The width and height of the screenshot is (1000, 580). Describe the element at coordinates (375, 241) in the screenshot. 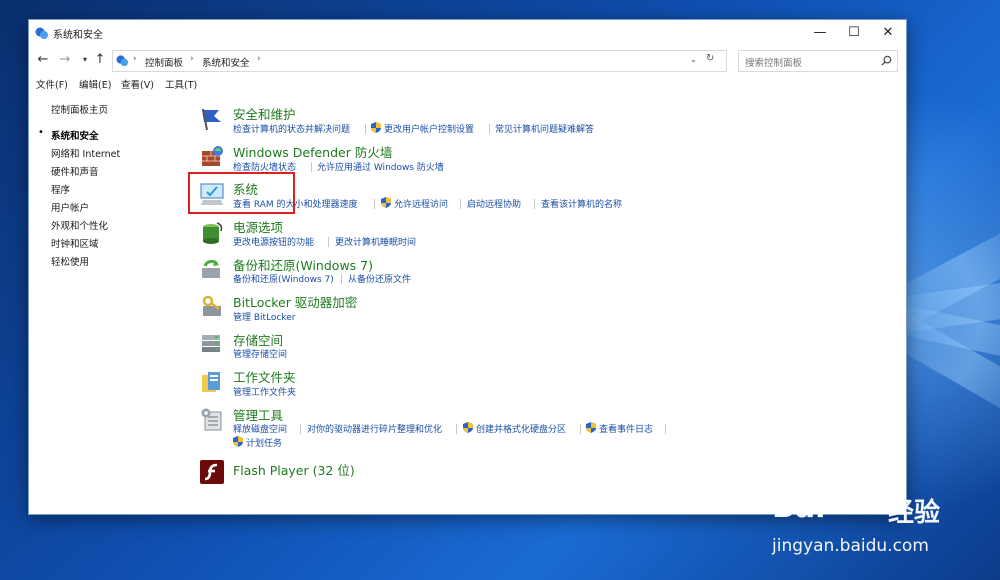

I see `task-change-sleep-time: 更改计算机睡眠时间` at that location.